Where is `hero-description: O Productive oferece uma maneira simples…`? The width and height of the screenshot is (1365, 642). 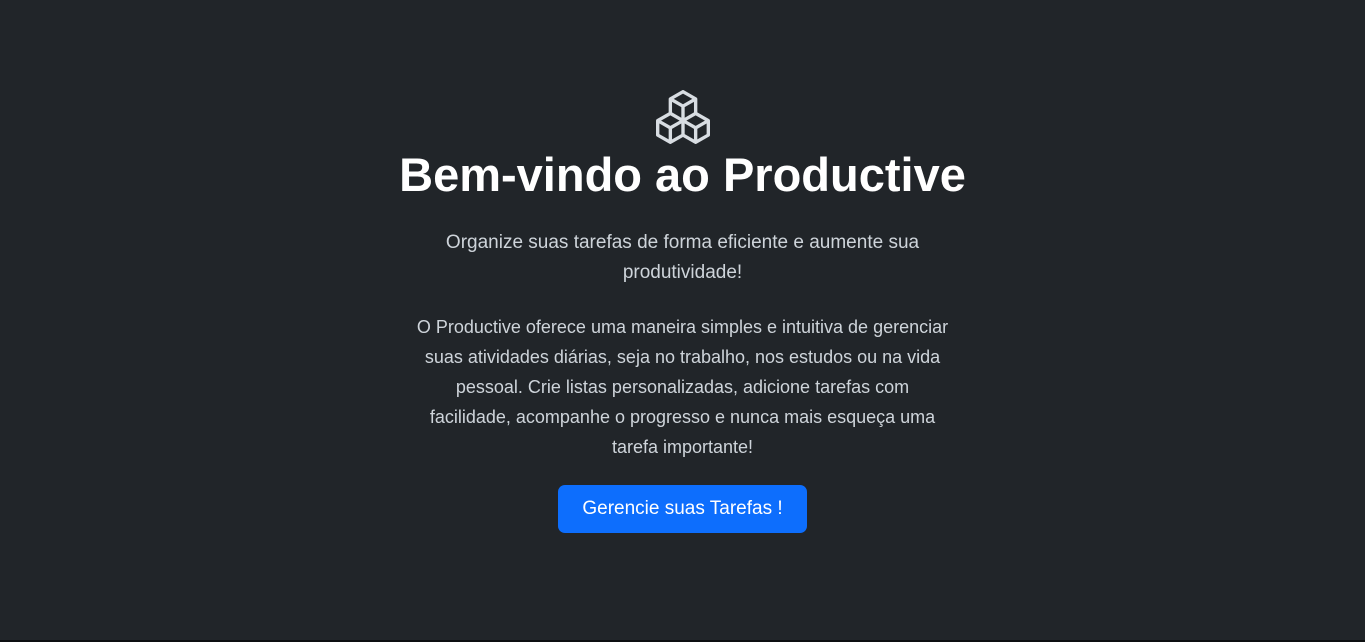 hero-description: O Productive oferece uma maneira simples… is located at coordinates (682, 387).